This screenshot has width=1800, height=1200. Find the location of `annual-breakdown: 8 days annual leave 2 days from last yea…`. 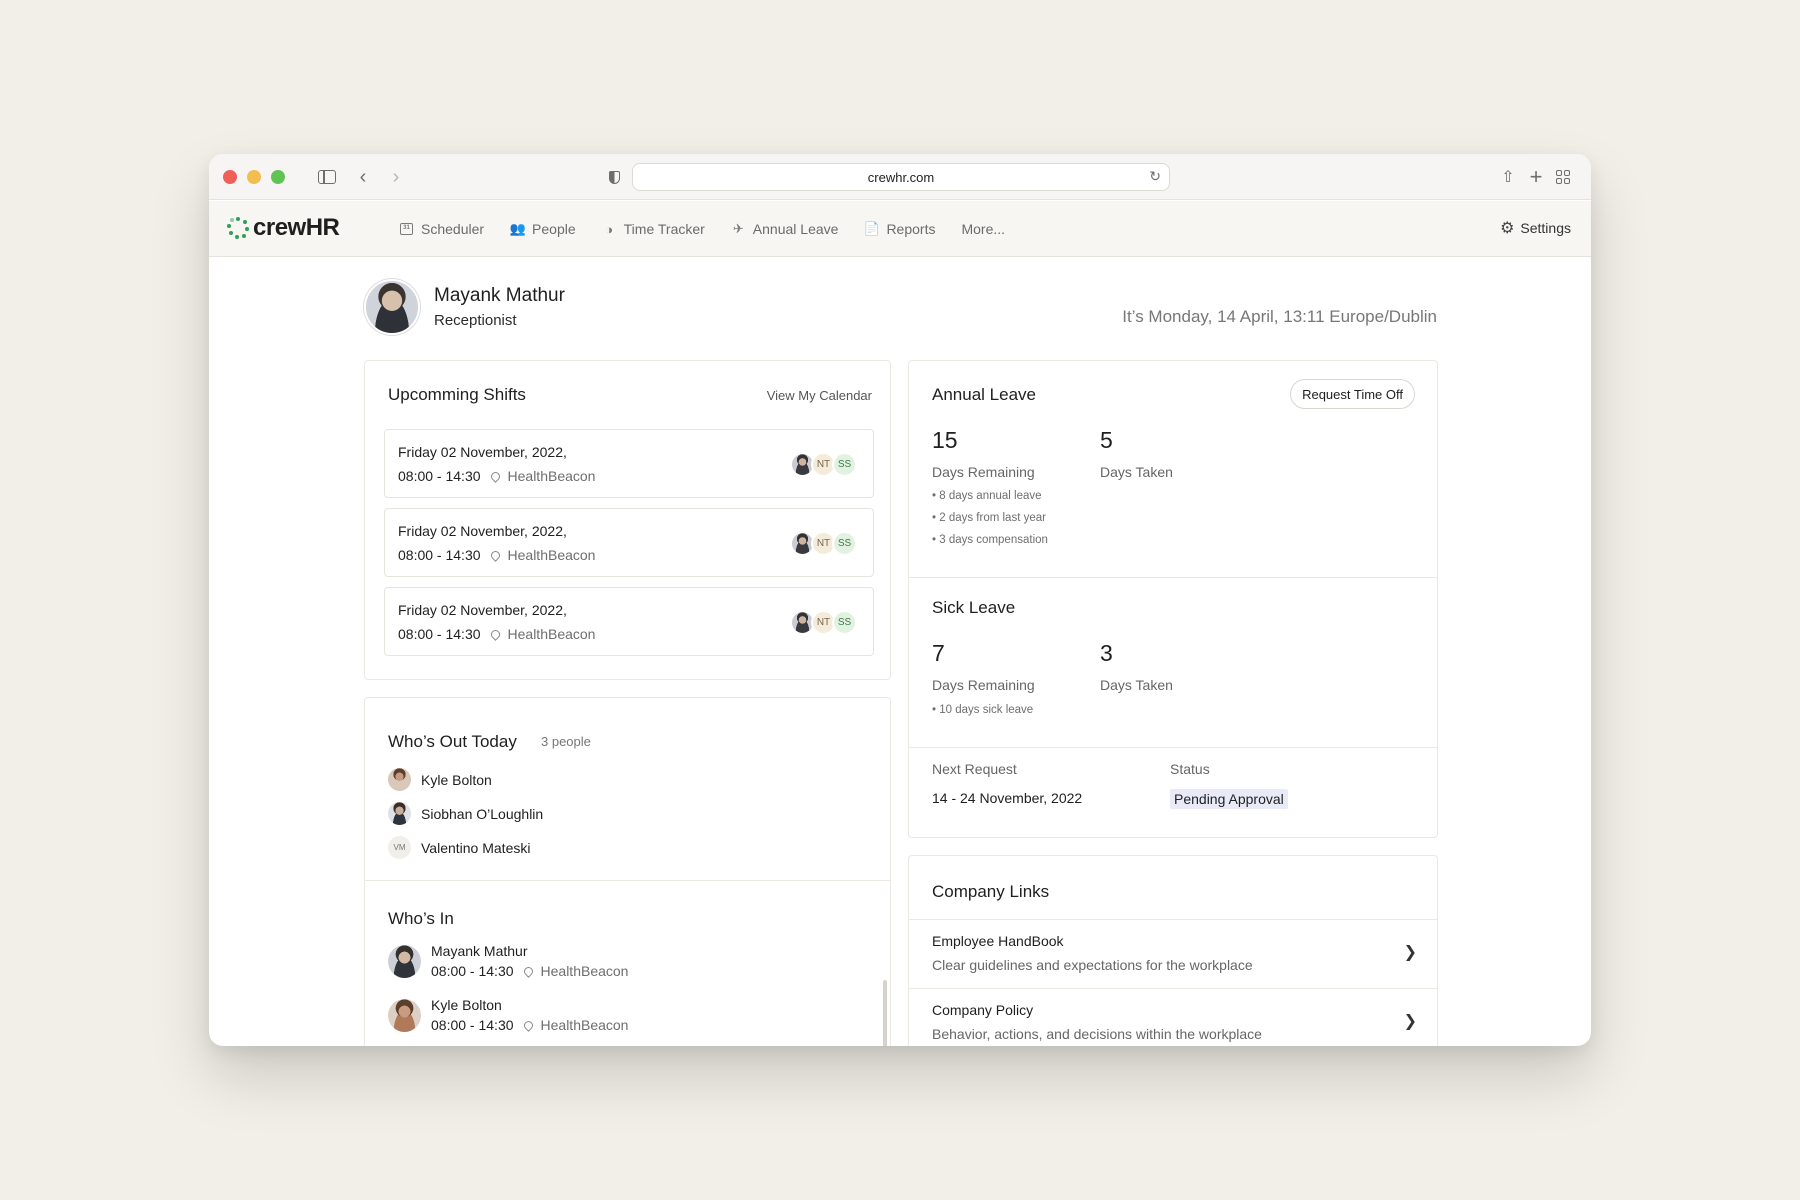

annual-breakdown: 8 days annual leave 2 days from last yea… is located at coordinates (990, 518).